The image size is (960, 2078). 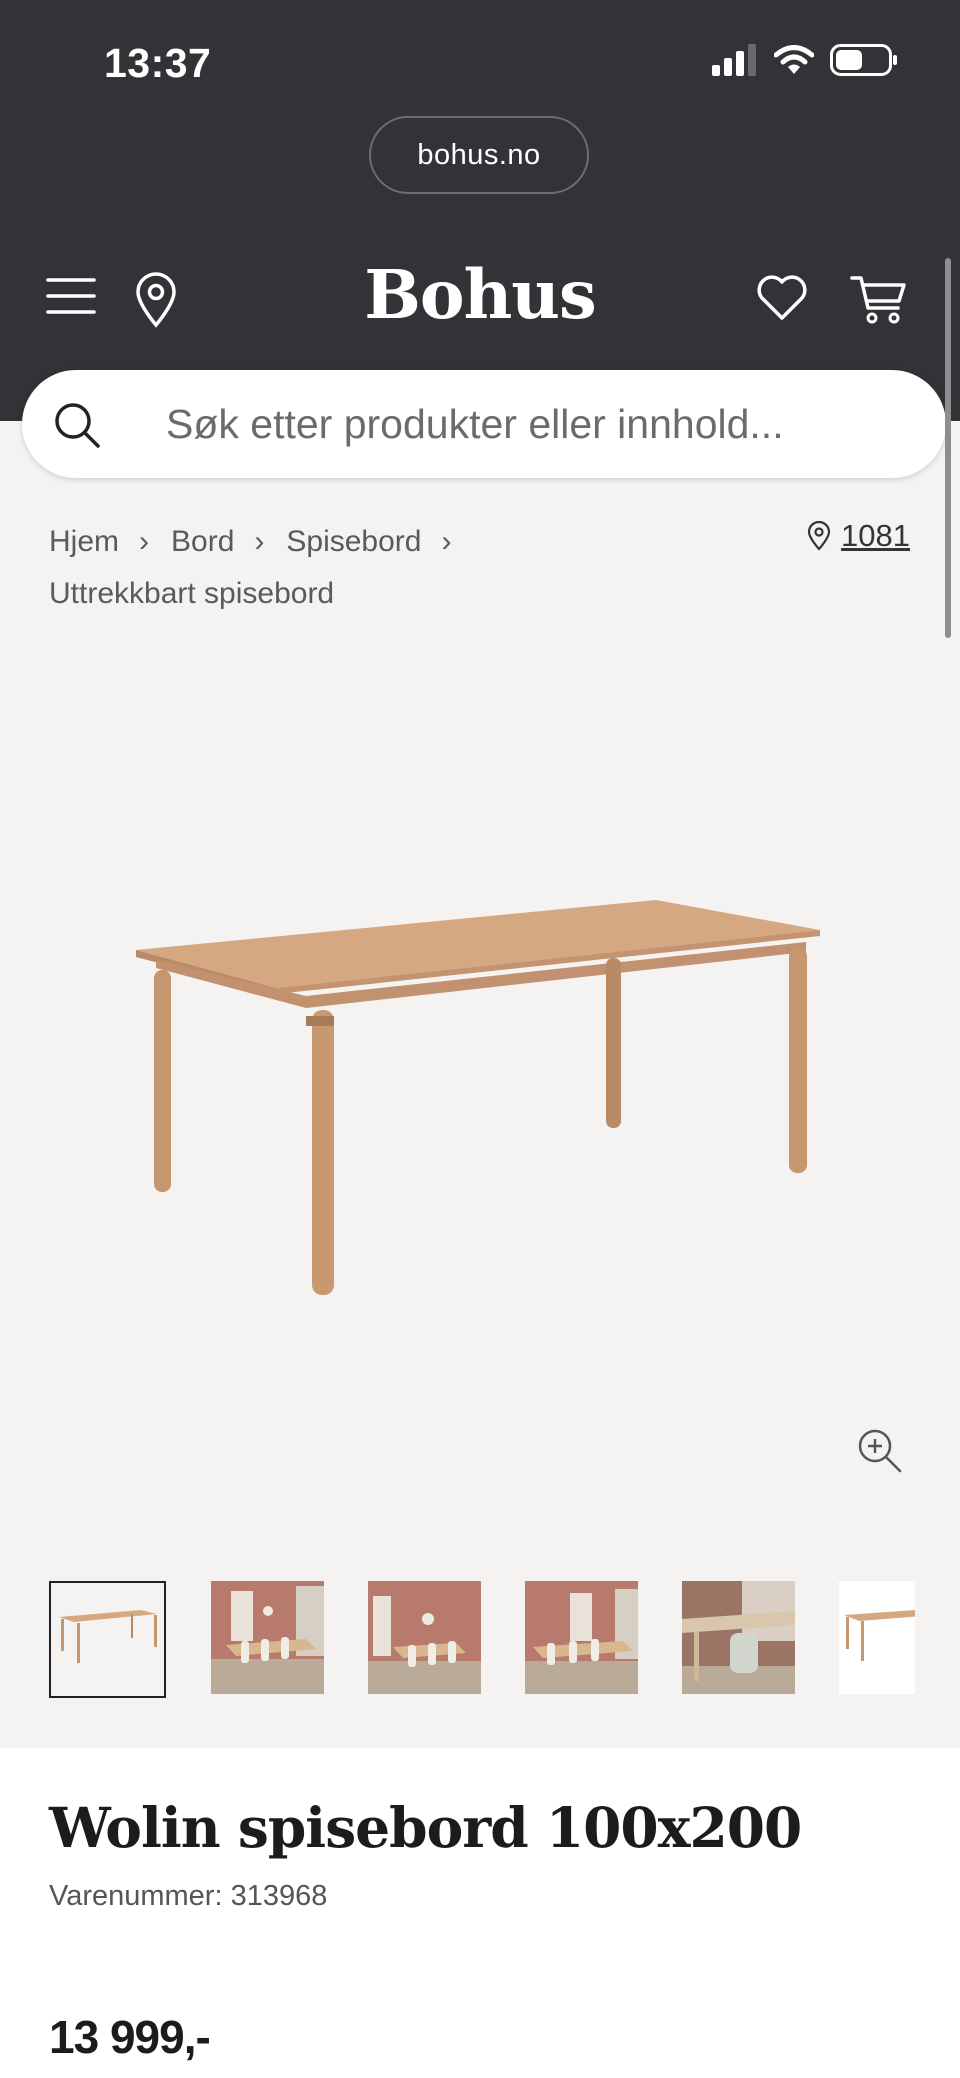 What do you see at coordinates (202, 542) in the screenshot?
I see `breadcrumb-bord: Bord` at bounding box center [202, 542].